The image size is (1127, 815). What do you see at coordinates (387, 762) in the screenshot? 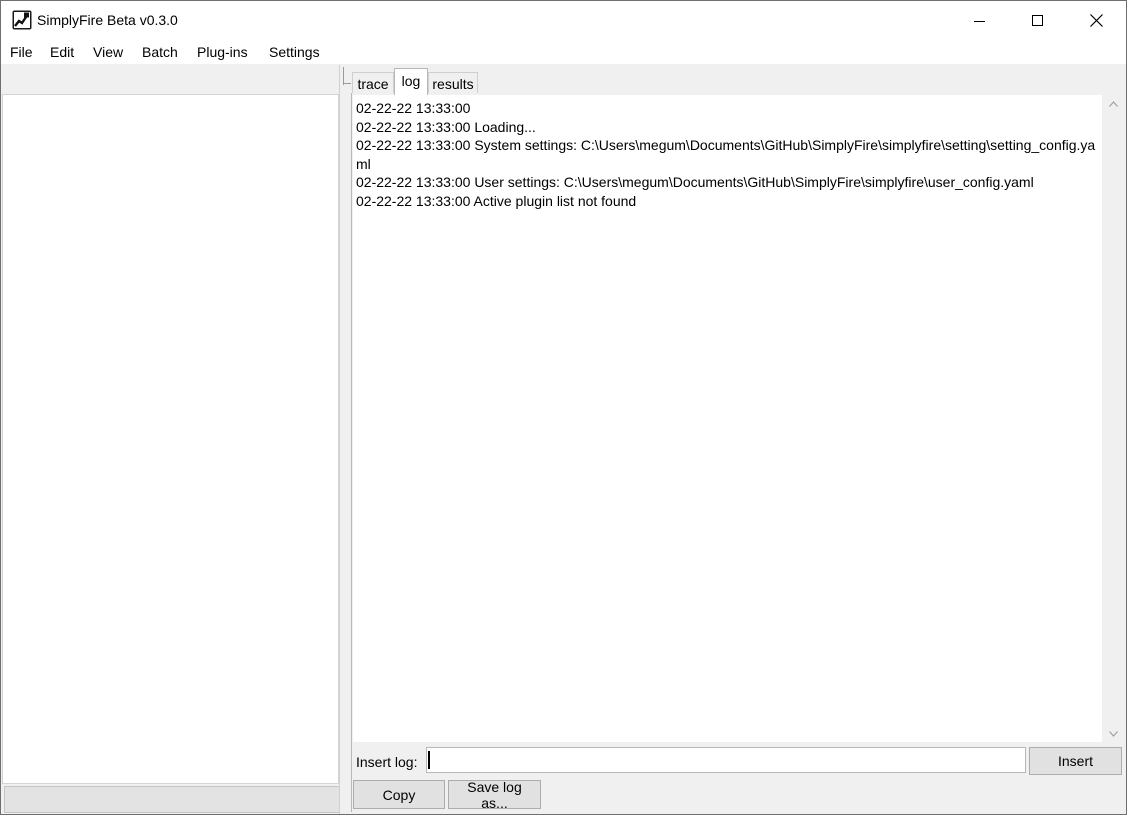
I see `insert-log-label: Insert log:` at bounding box center [387, 762].